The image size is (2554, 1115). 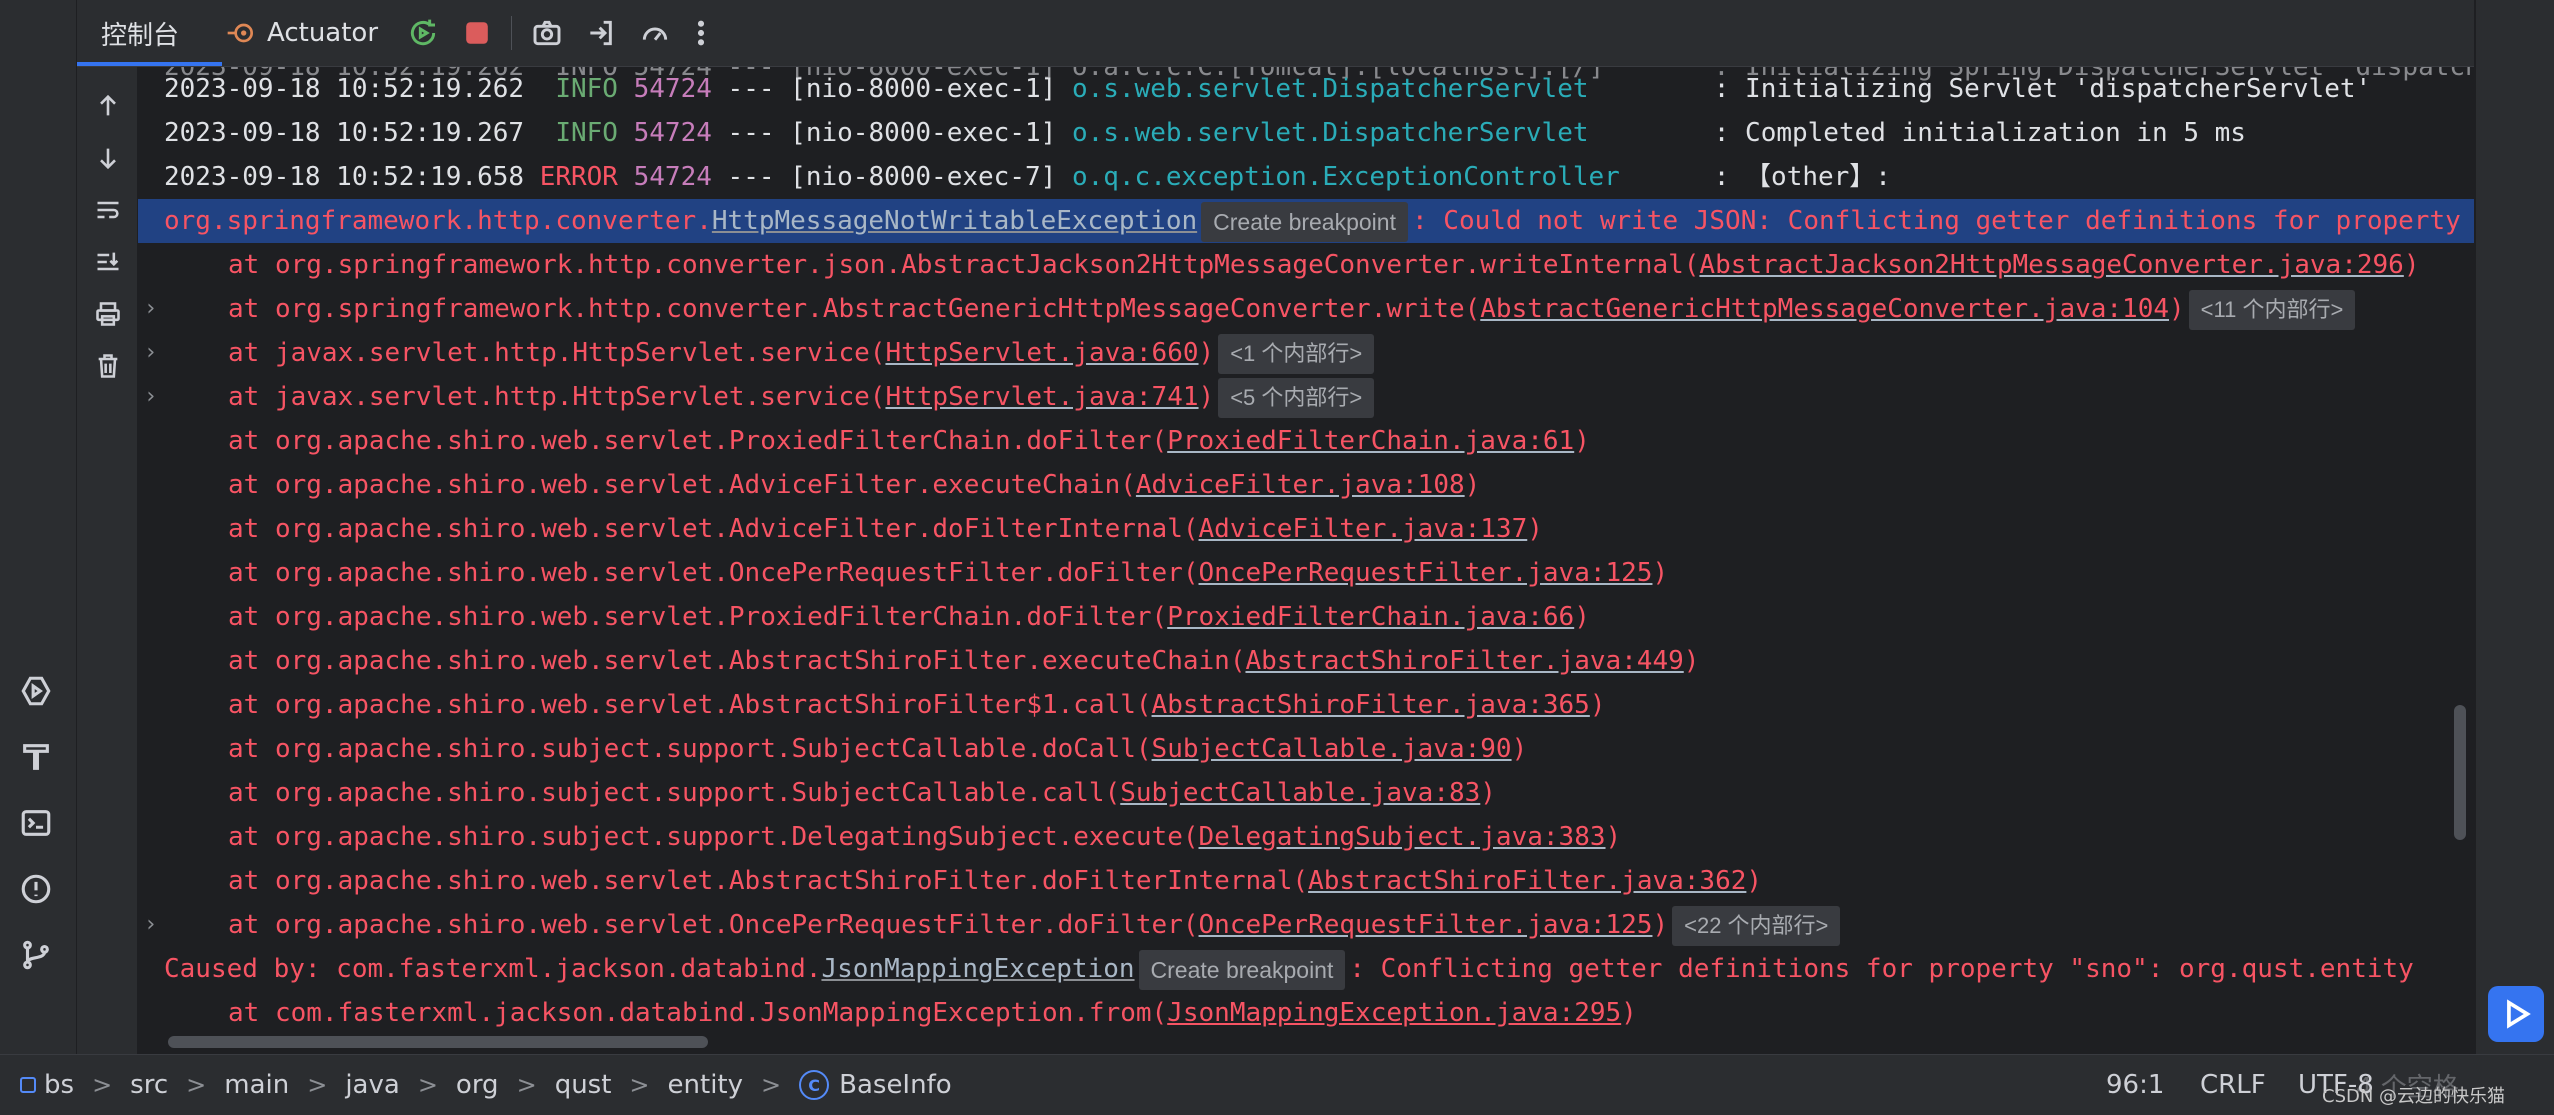 What do you see at coordinates (977, 969) in the screenshot?
I see `caused-by-class-link: JsonMappingException` at bounding box center [977, 969].